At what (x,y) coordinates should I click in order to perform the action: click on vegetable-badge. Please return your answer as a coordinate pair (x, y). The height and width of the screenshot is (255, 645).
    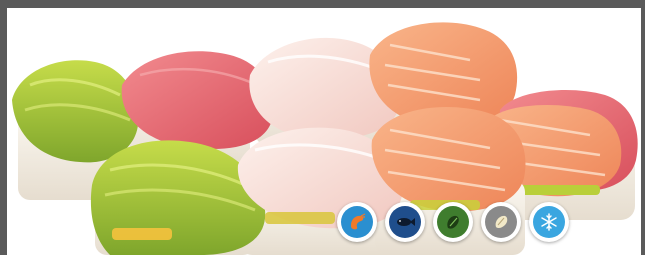
    Looking at the image, I should click on (453, 222).